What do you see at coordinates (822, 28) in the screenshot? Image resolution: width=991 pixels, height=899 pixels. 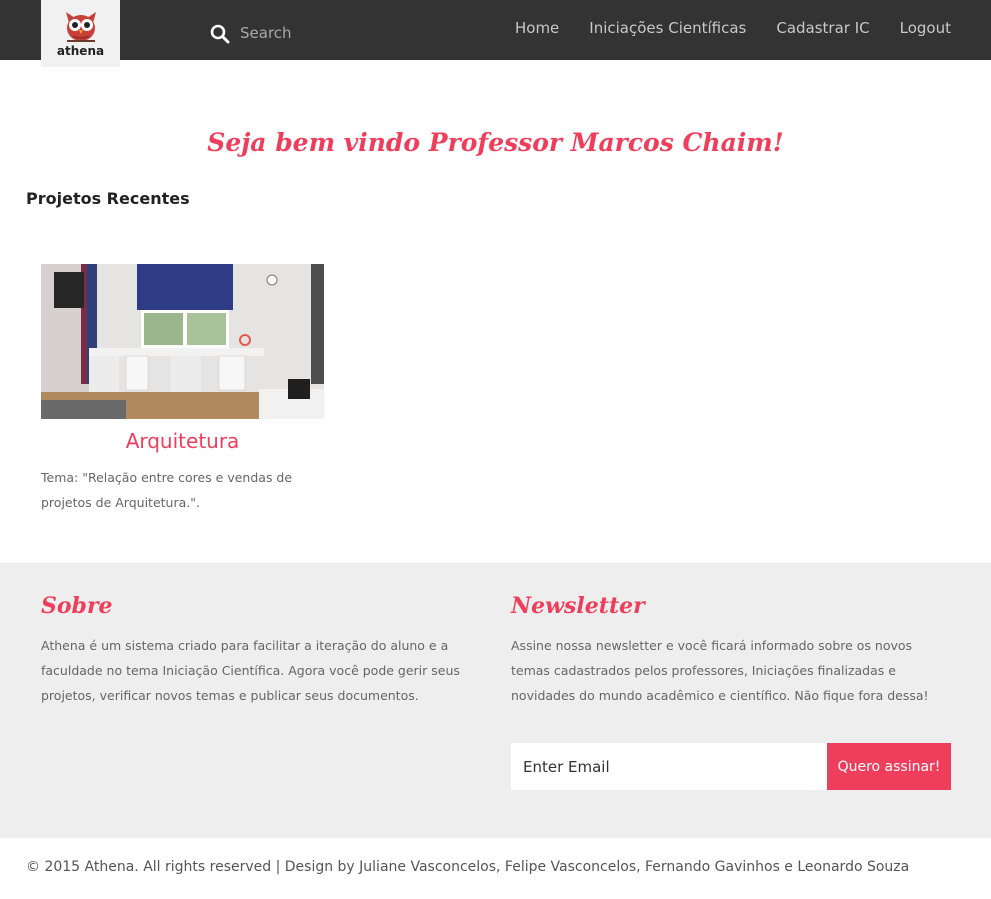 I see `nav-cadastrar-ic: Cadastrar IC` at bounding box center [822, 28].